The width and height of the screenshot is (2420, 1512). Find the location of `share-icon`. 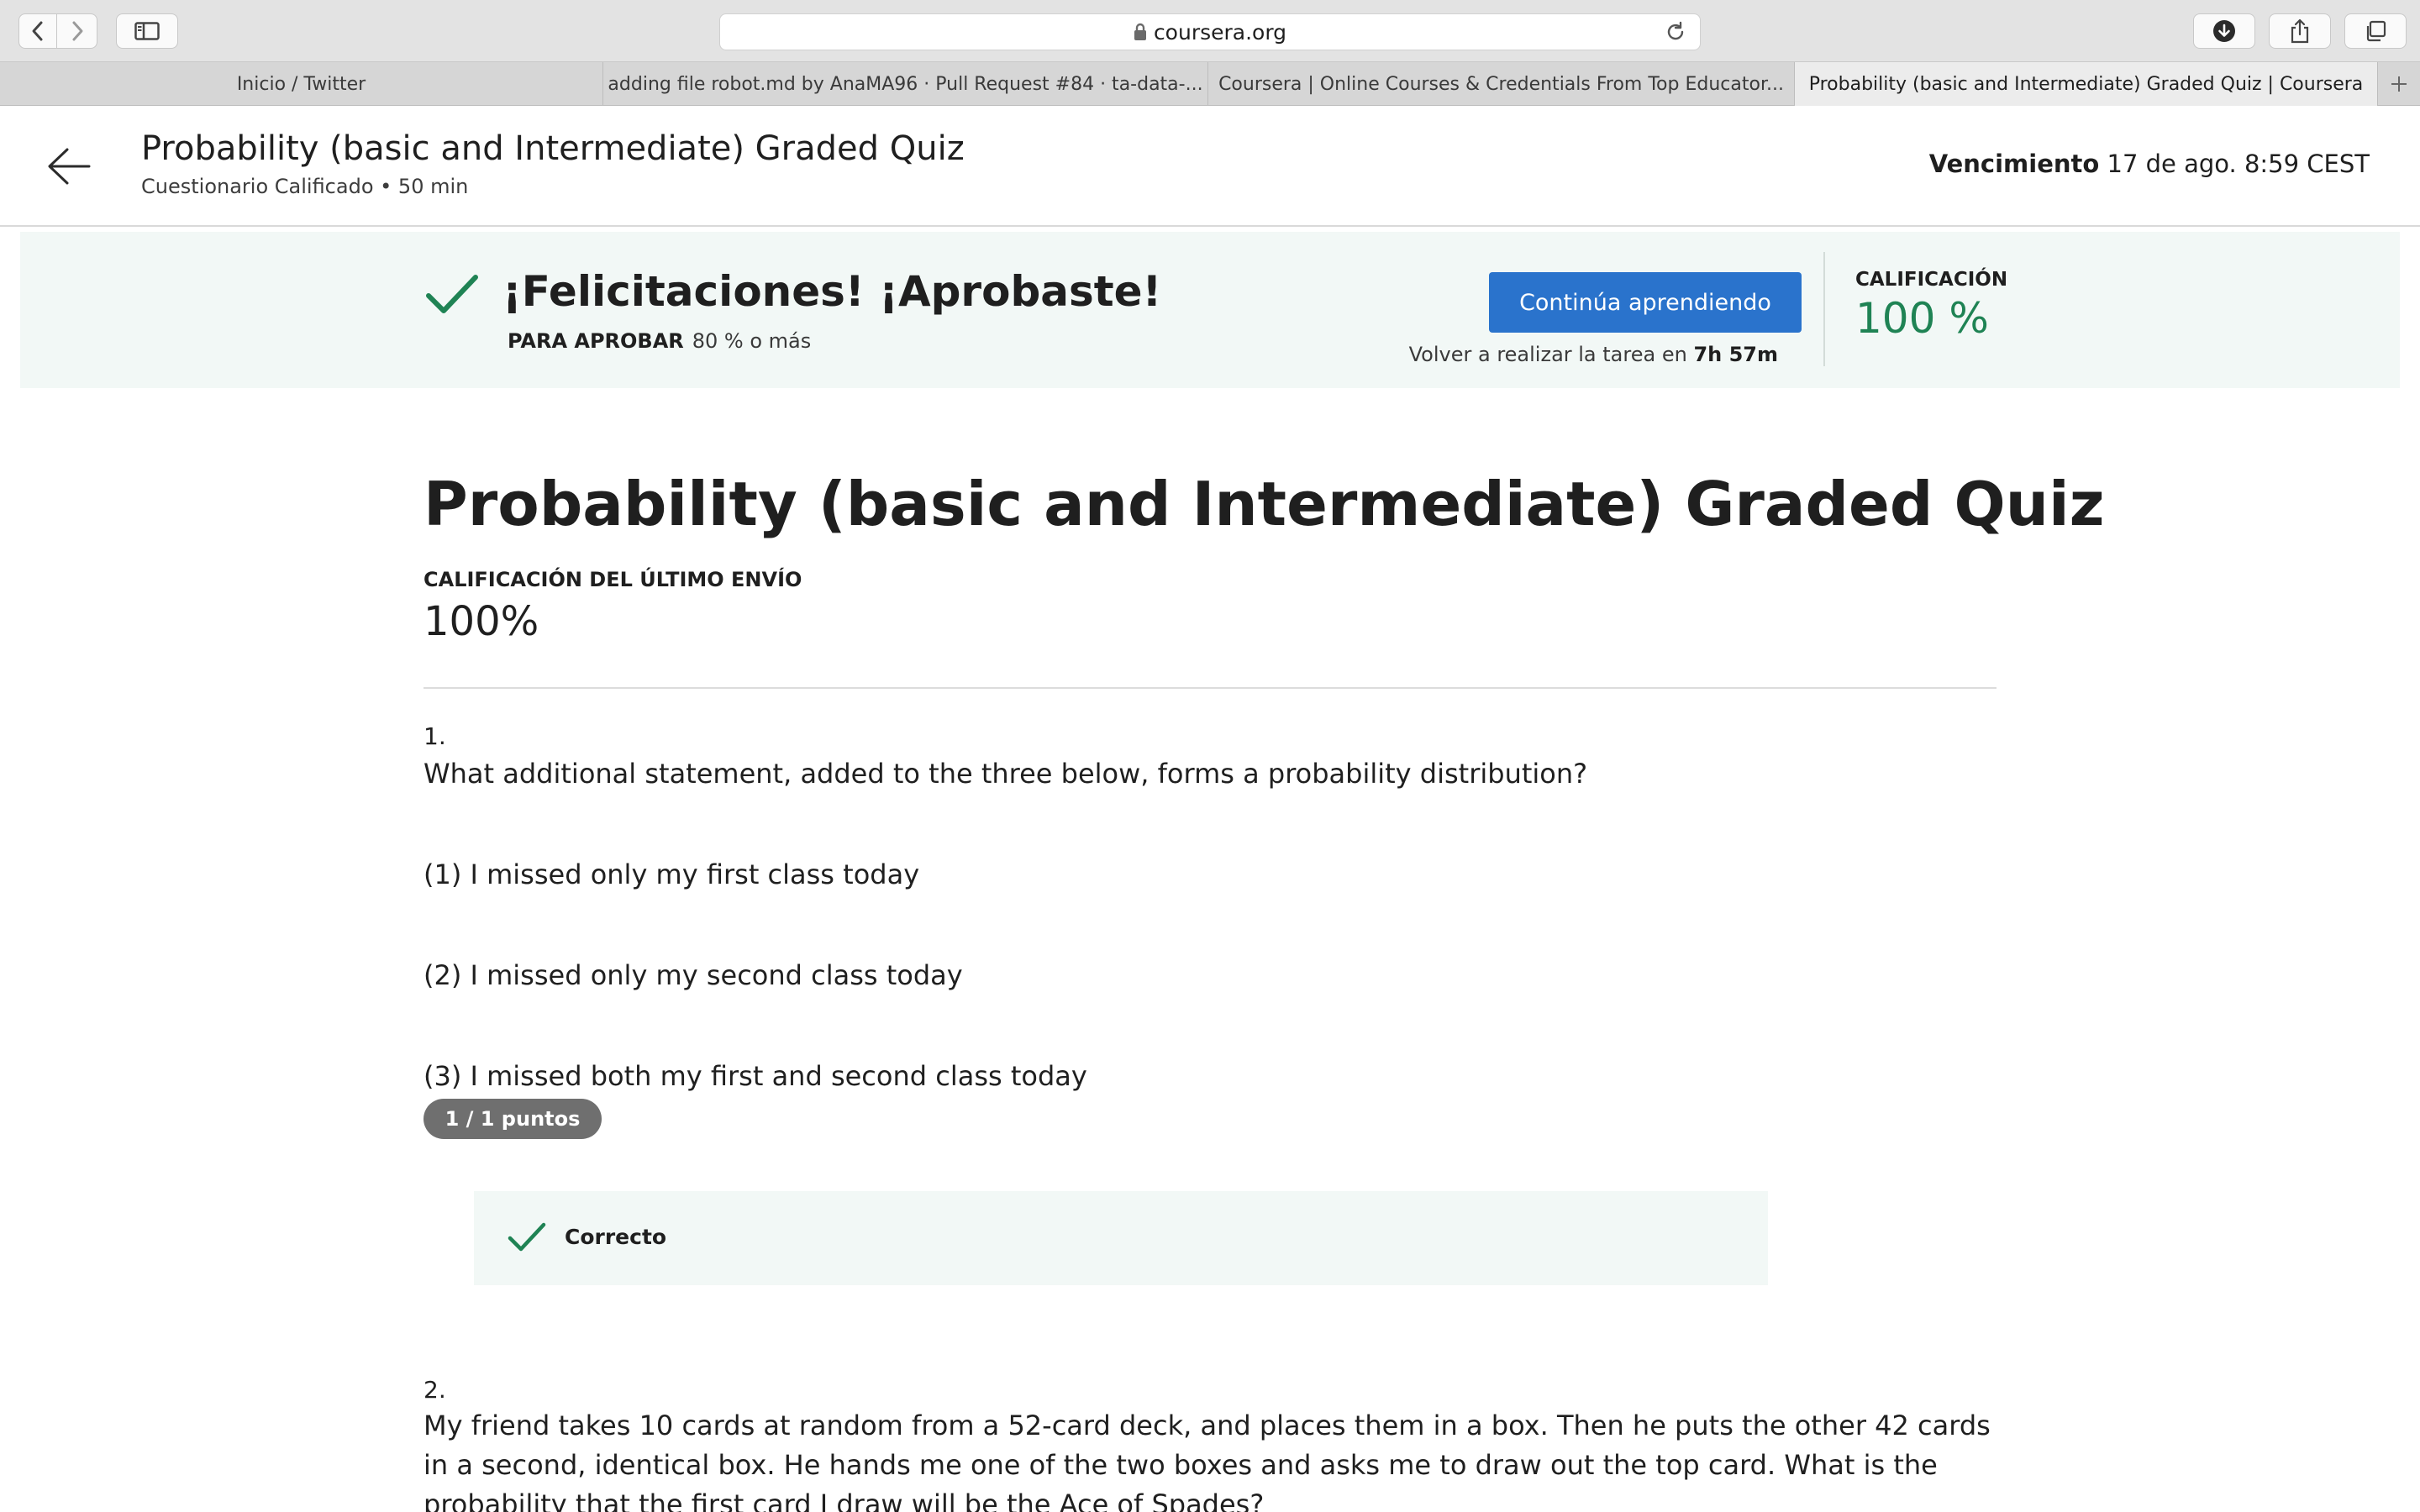

share-icon is located at coordinates (2300, 31).